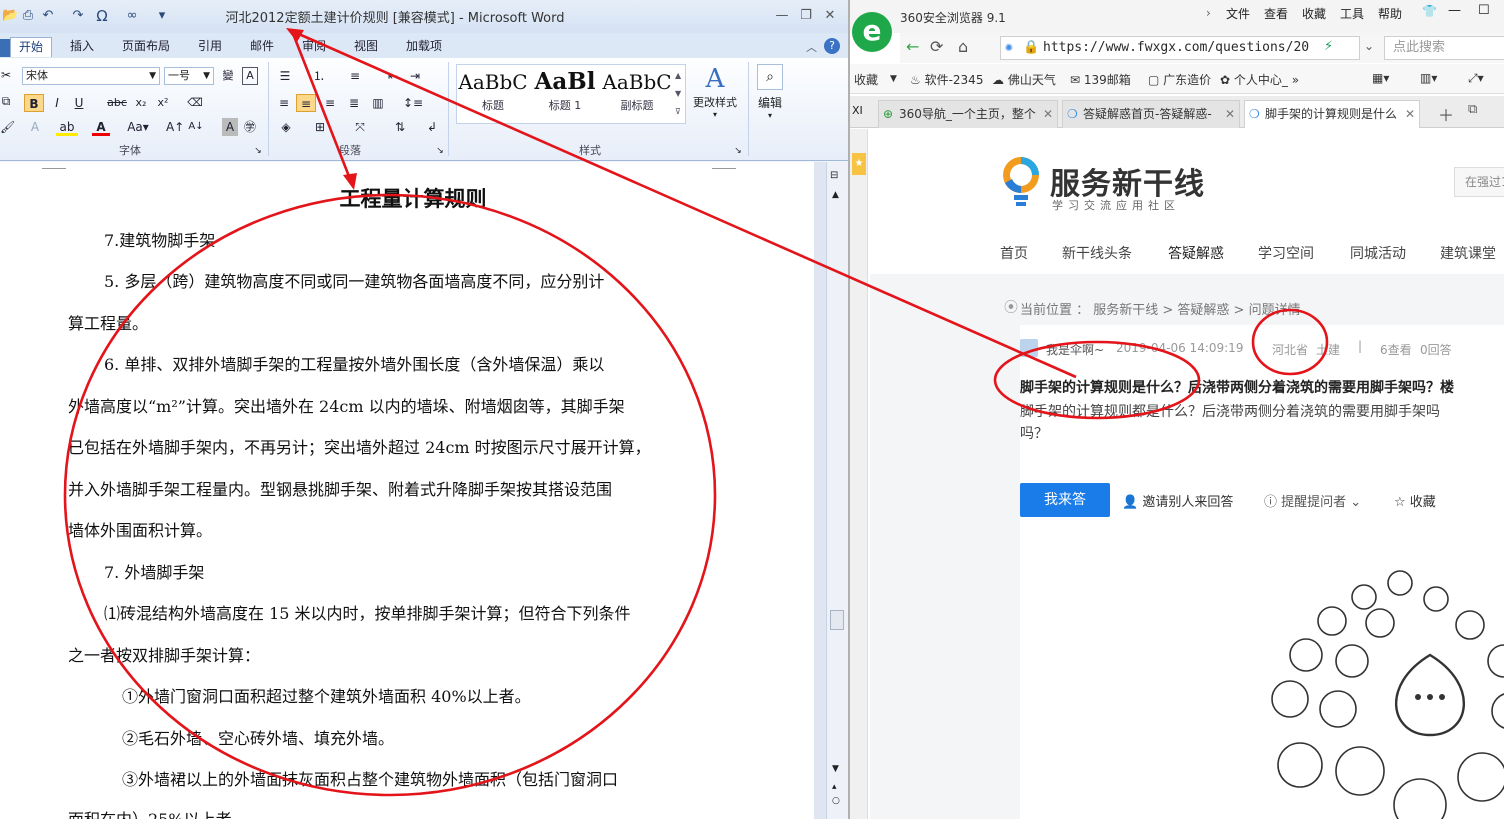 The width and height of the screenshot is (1504, 819). Describe the element at coordinates (811, 47) in the screenshot. I see `collapse-ribbon-icon: ︿` at that location.